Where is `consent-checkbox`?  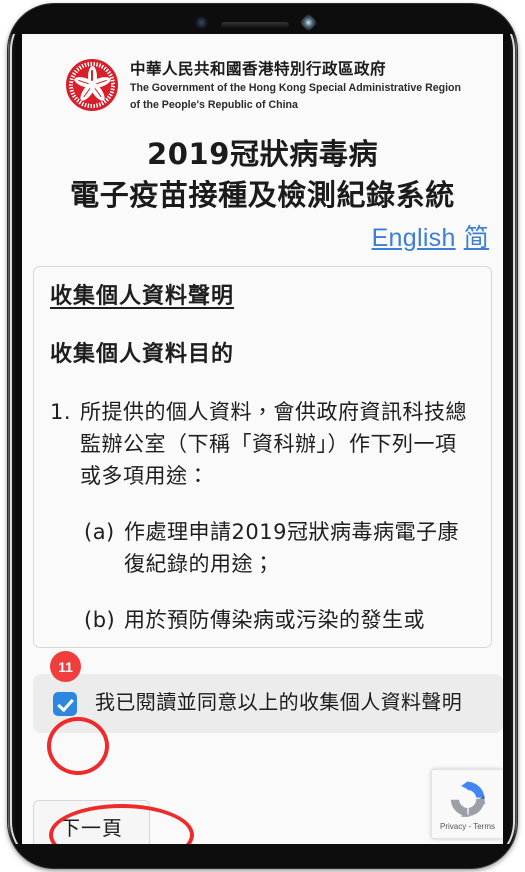 consent-checkbox is located at coordinates (65, 704).